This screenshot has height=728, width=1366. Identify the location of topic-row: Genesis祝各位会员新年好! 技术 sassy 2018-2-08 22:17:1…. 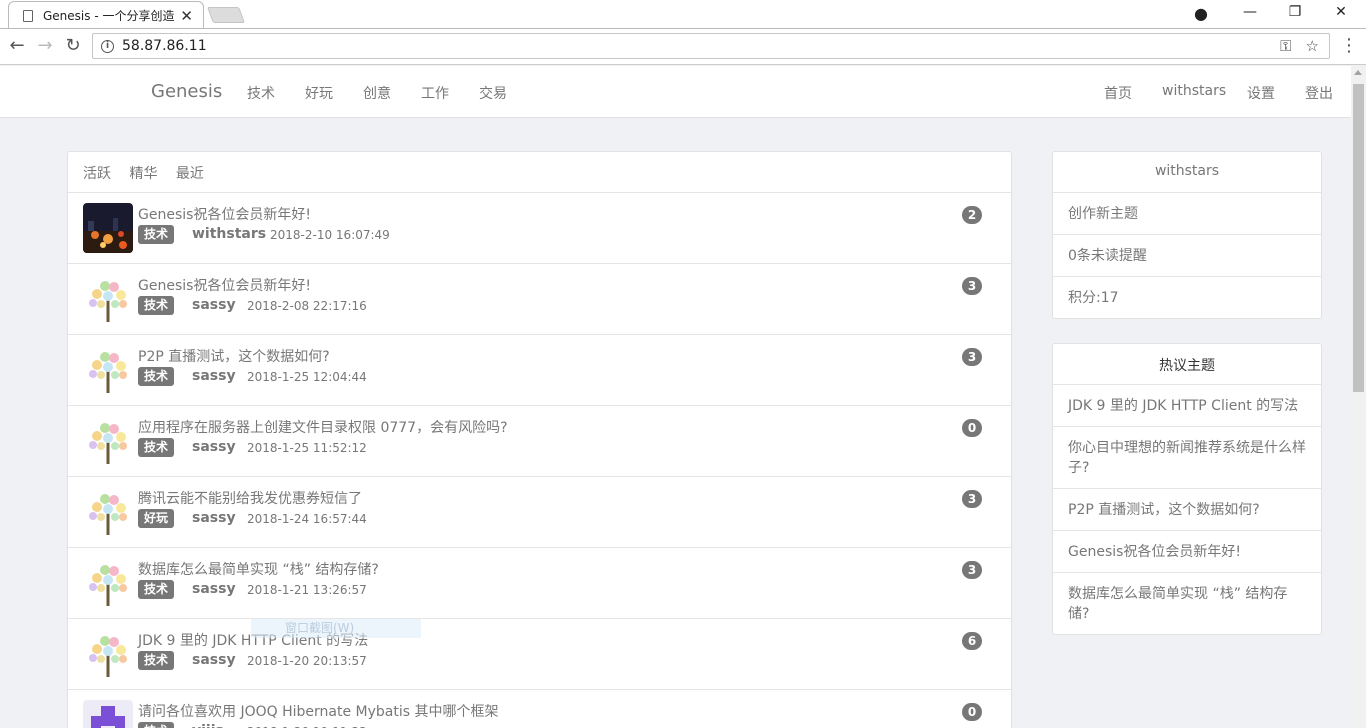
(539, 299).